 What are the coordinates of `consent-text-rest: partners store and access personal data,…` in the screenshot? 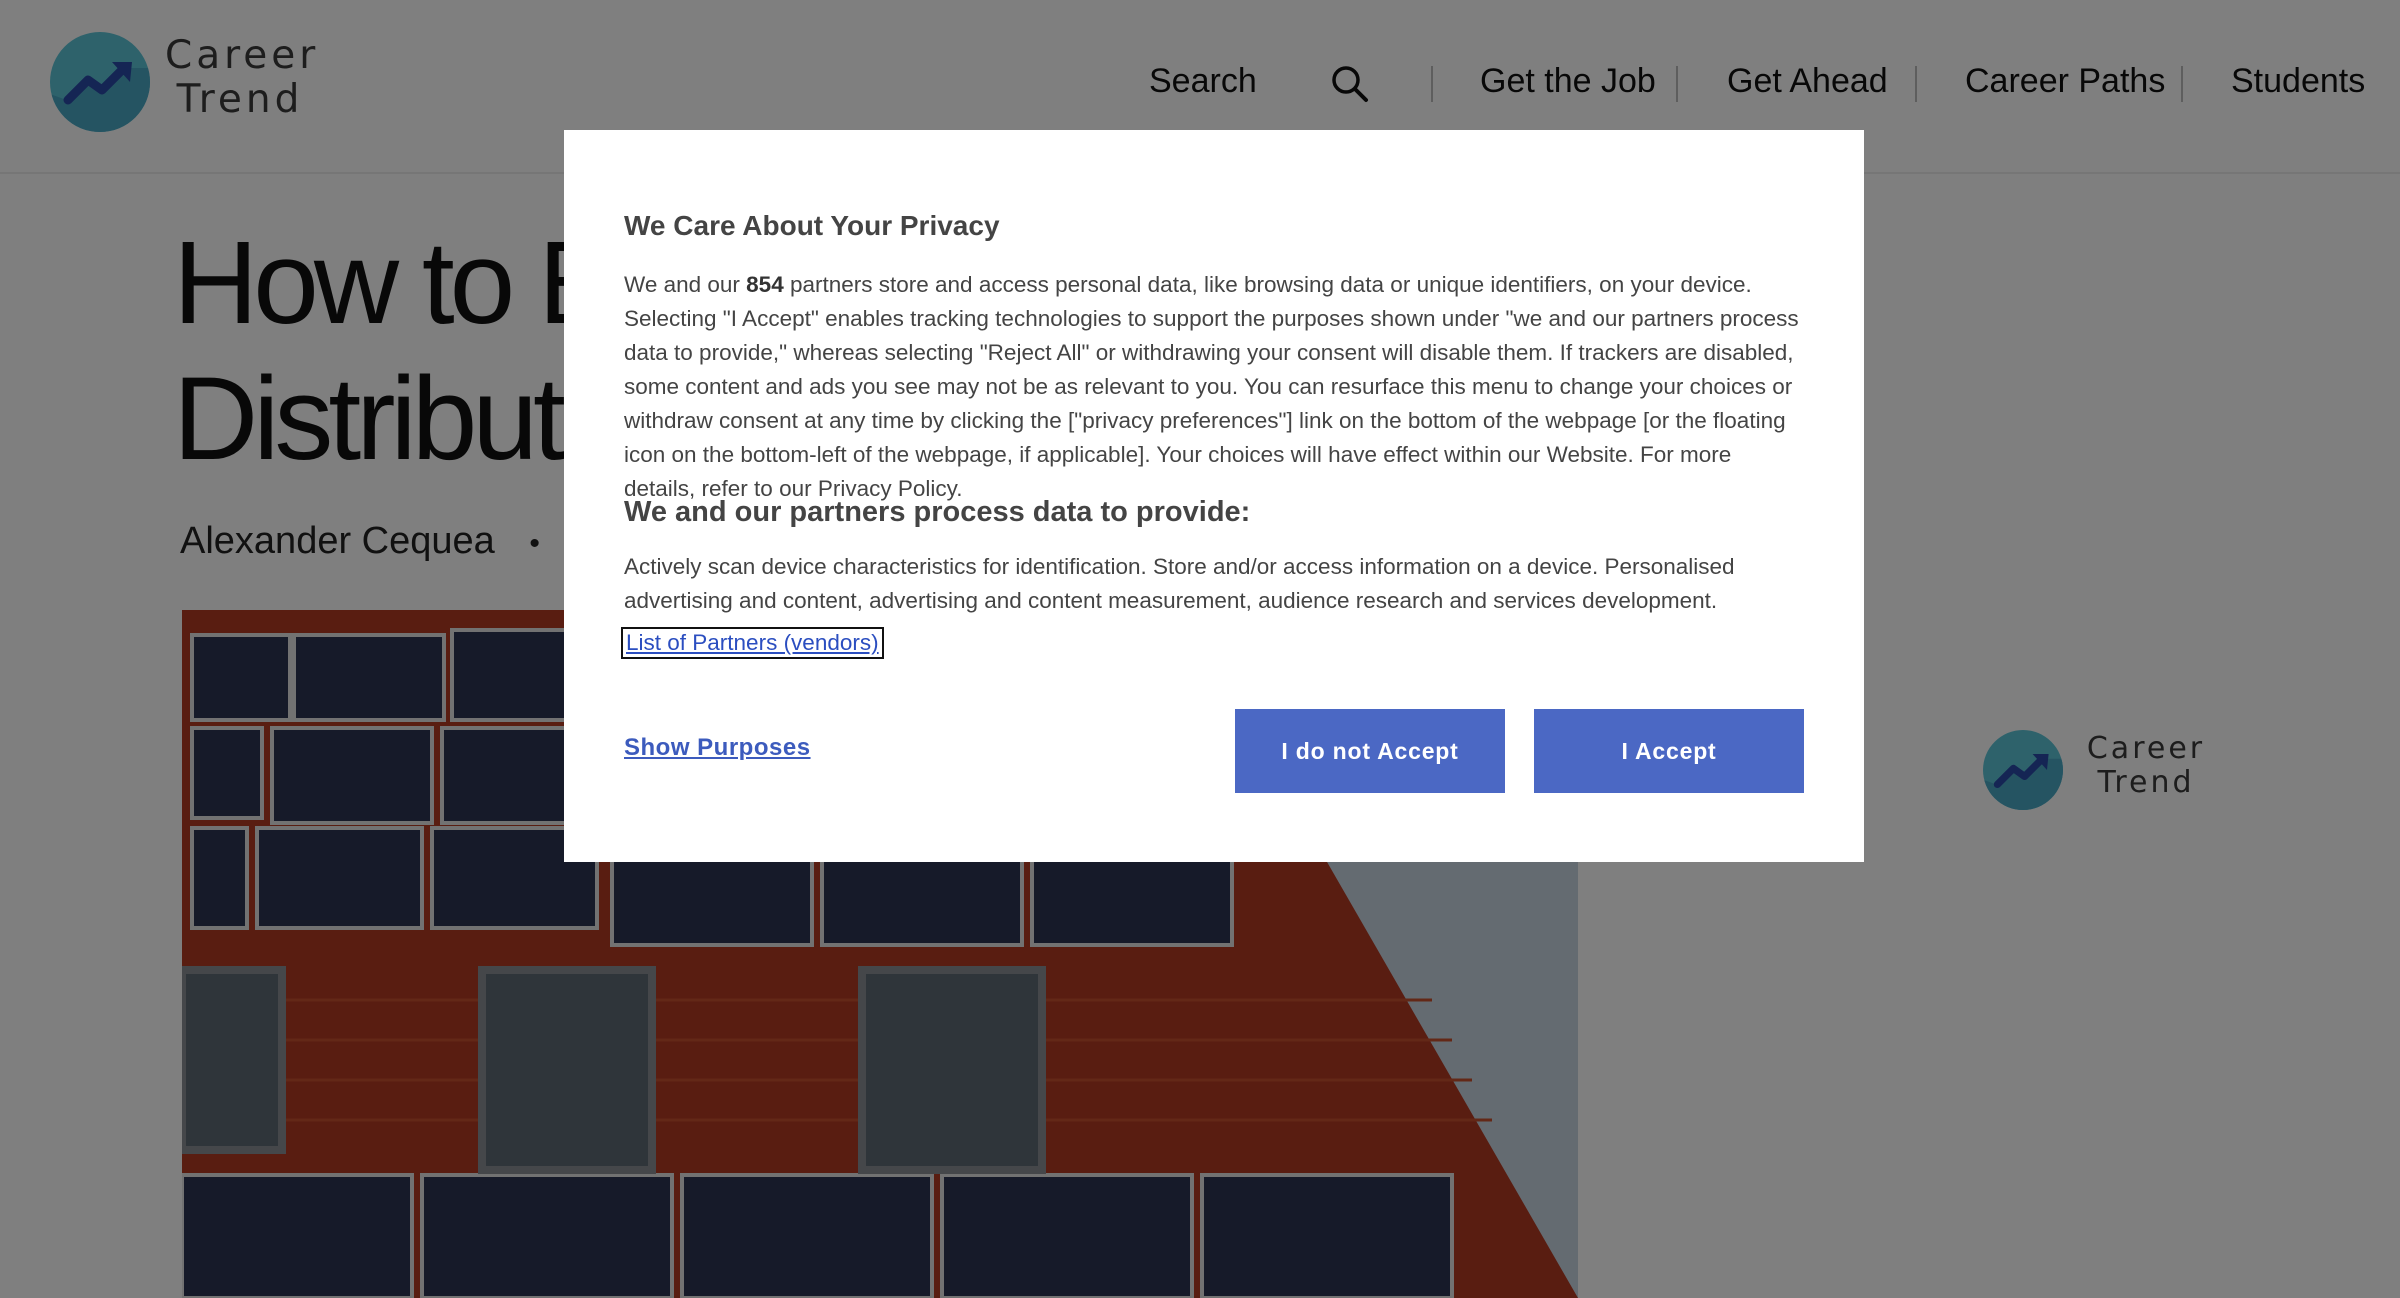 It's located at (1211, 386).